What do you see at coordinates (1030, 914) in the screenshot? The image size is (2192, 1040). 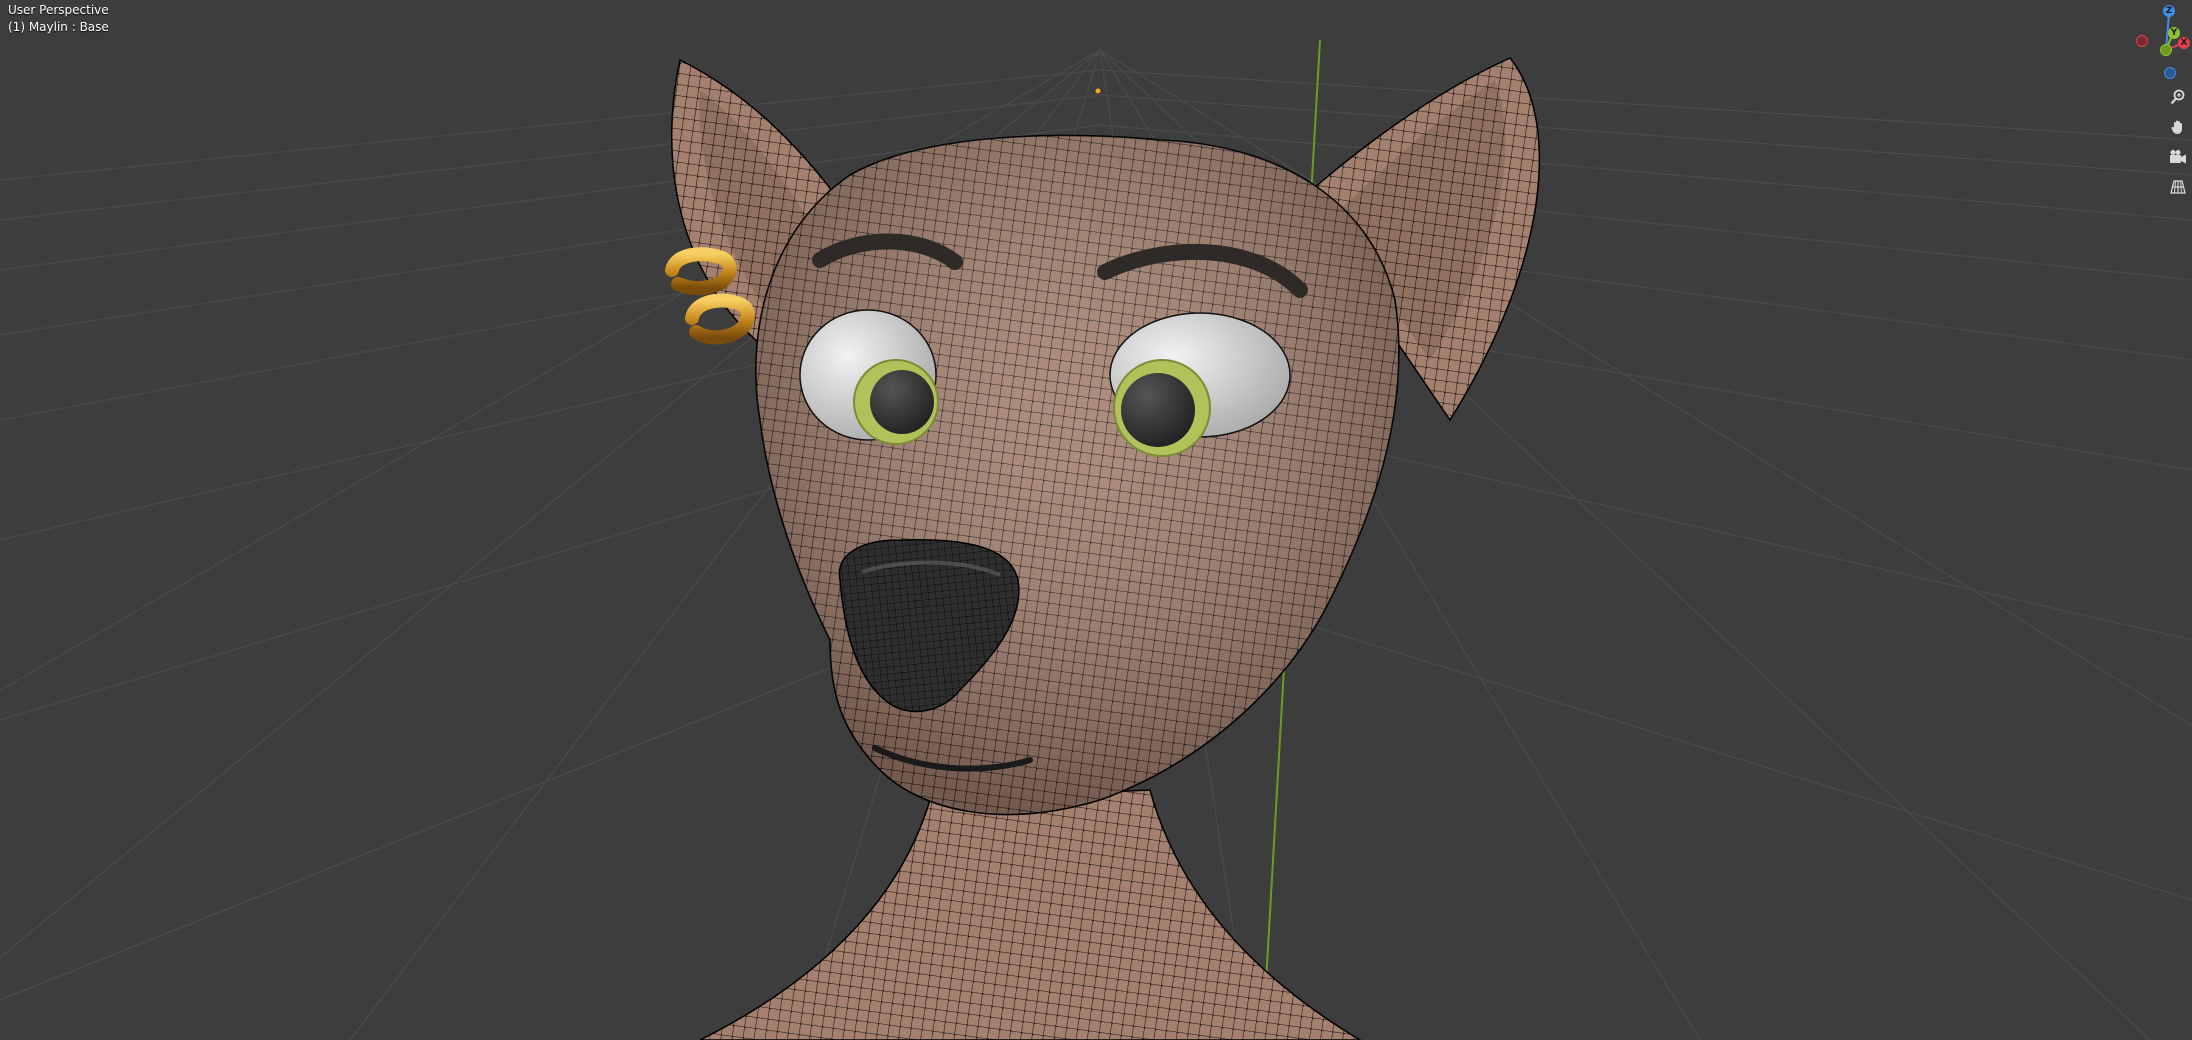 I see `neck` at bounding box center [1030, 914].